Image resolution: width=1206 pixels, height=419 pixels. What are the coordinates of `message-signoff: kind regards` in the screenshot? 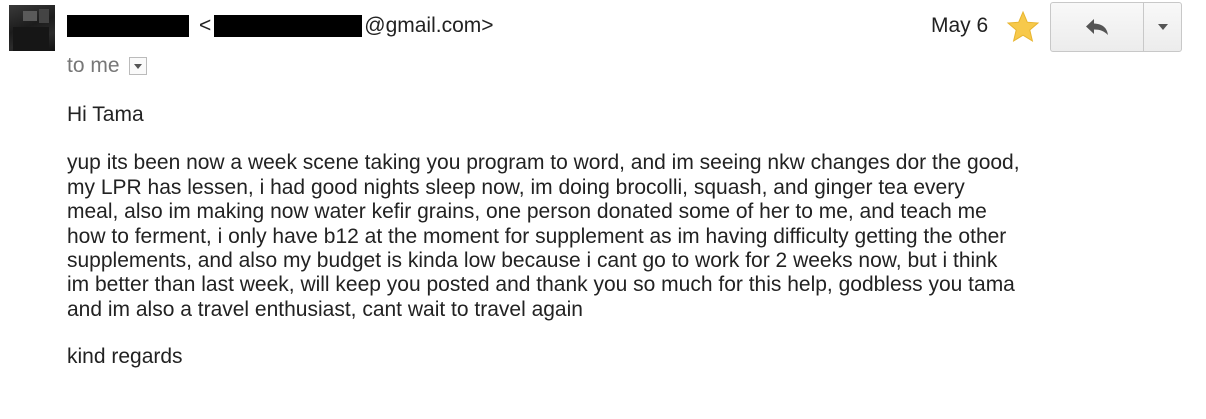 It's located at (125, 357).